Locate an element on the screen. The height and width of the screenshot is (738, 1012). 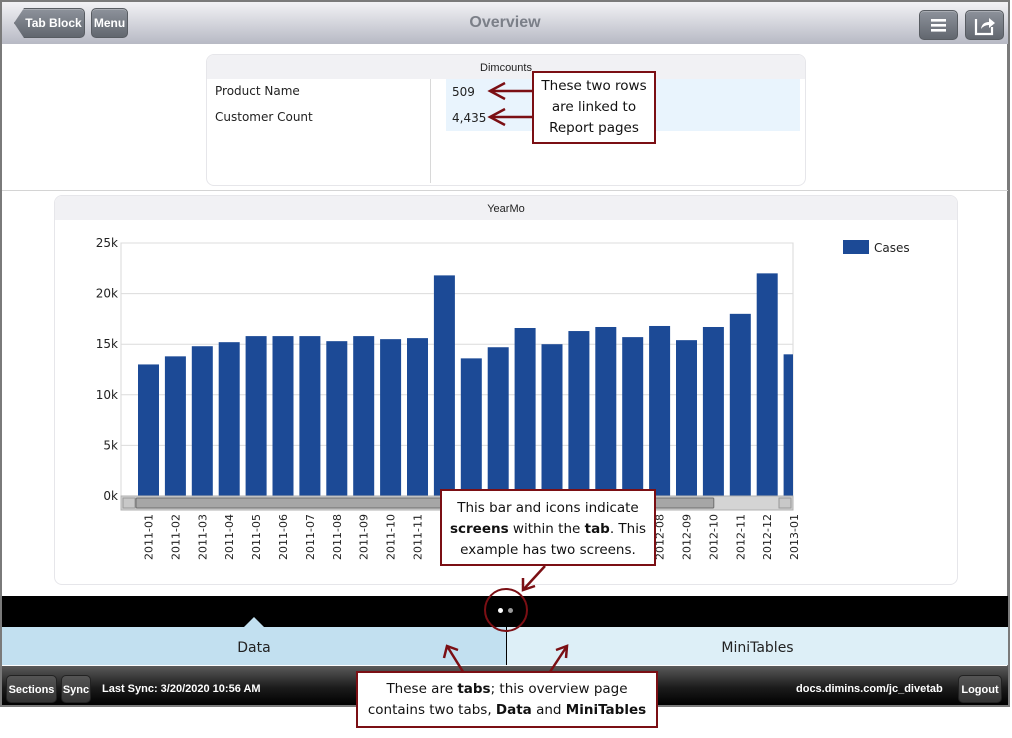
callout-rows-line-3: Report pages is located at coordinates (594, 128).